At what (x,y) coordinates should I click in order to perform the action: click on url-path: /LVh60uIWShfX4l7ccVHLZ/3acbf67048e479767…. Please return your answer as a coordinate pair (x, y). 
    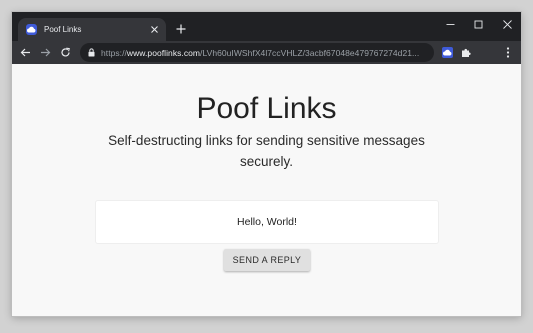
    Looking at the image, I should click on (310, 52).